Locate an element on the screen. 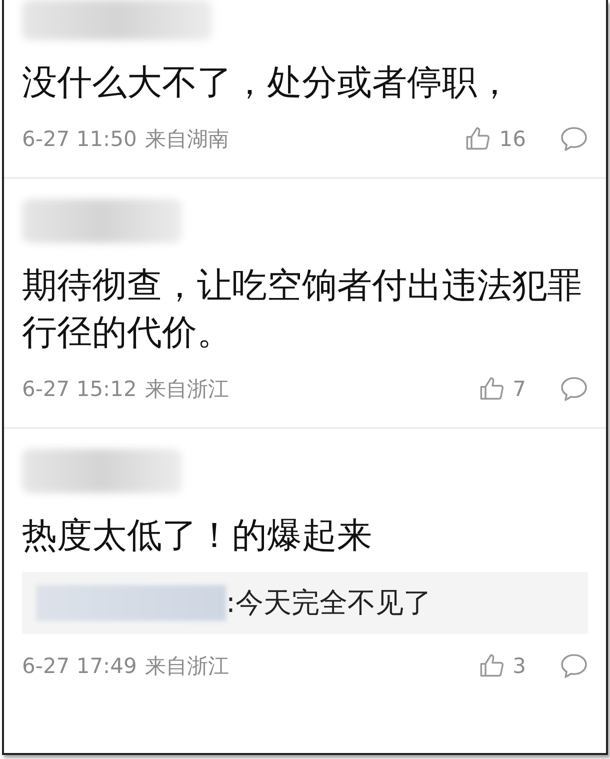 The width and height of the screenshot is (610, 759). comment-text: 热度太低了！的爆起来 is located at coordinates (197, 536).